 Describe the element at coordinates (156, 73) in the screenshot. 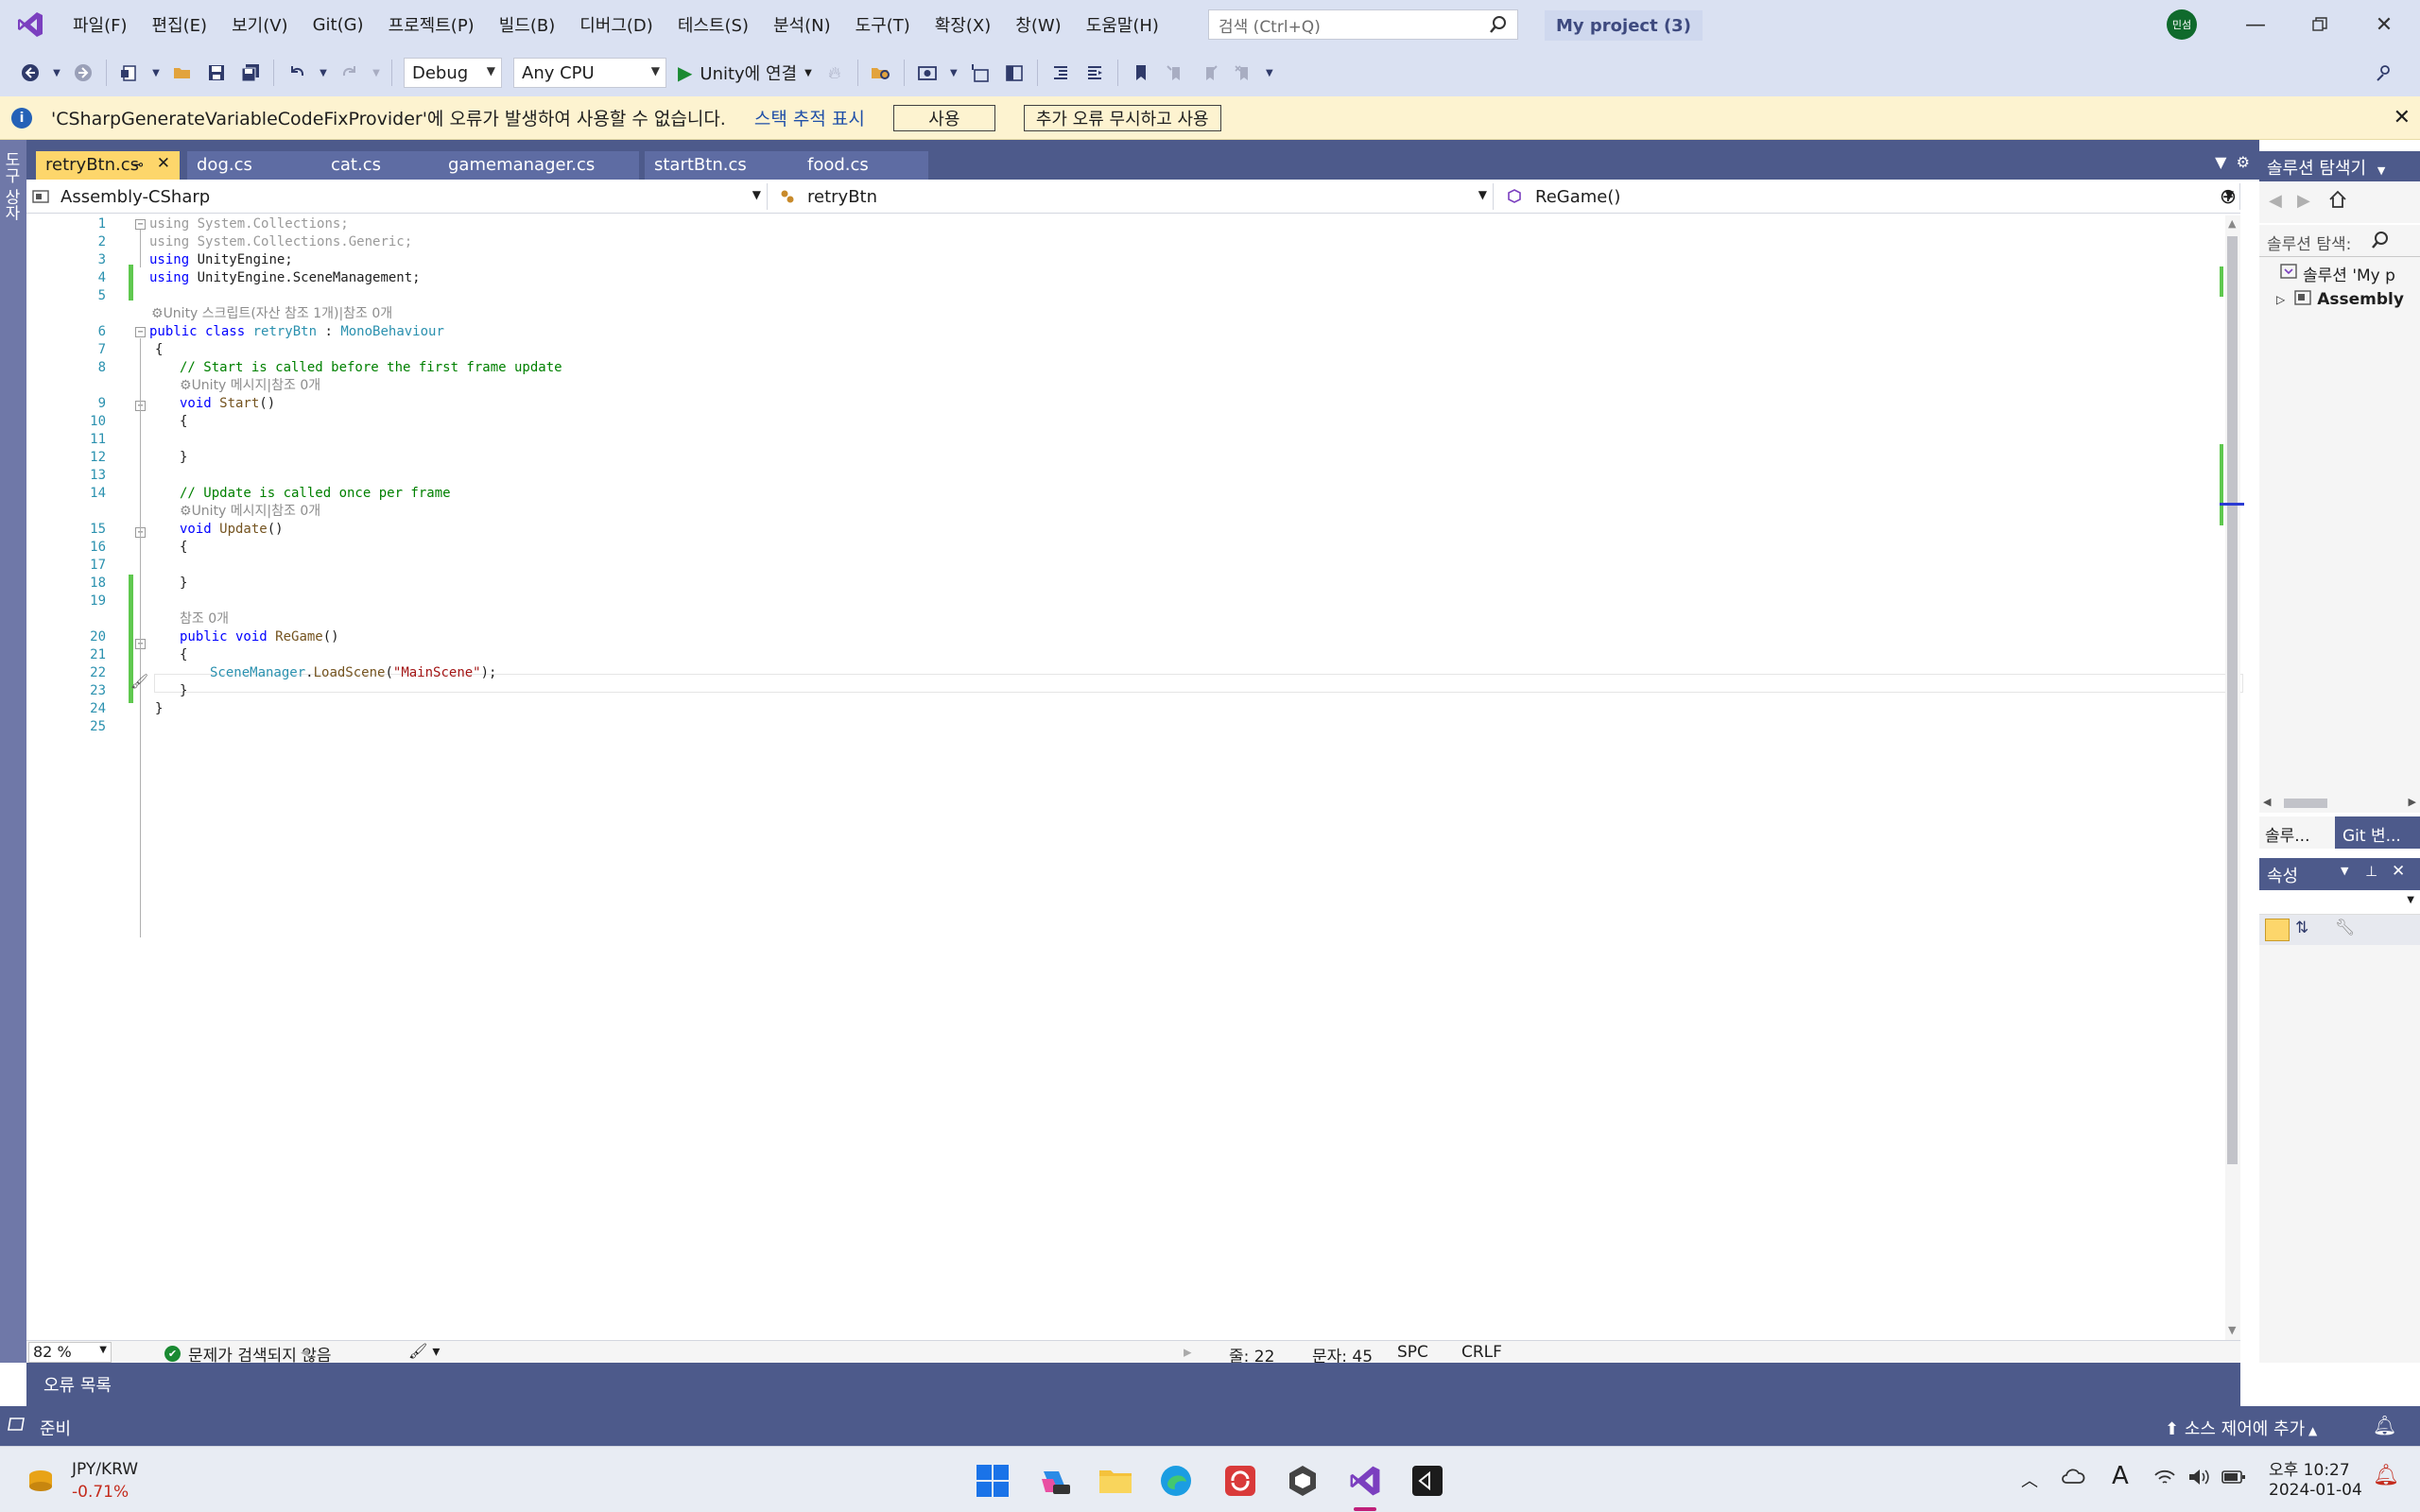

I see `new-dropdown-icon: ▼` at that location.